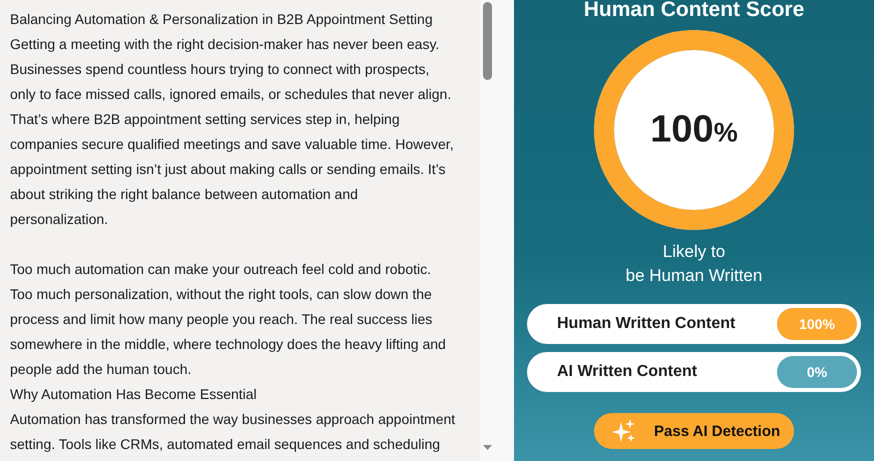 This screenshot has width=874, height=461. Describe the element at coordinates (225, 444) in the screenshot. I see `body-text: setting. Tools like CRMs, automated email sequences and scheduling` at that location.